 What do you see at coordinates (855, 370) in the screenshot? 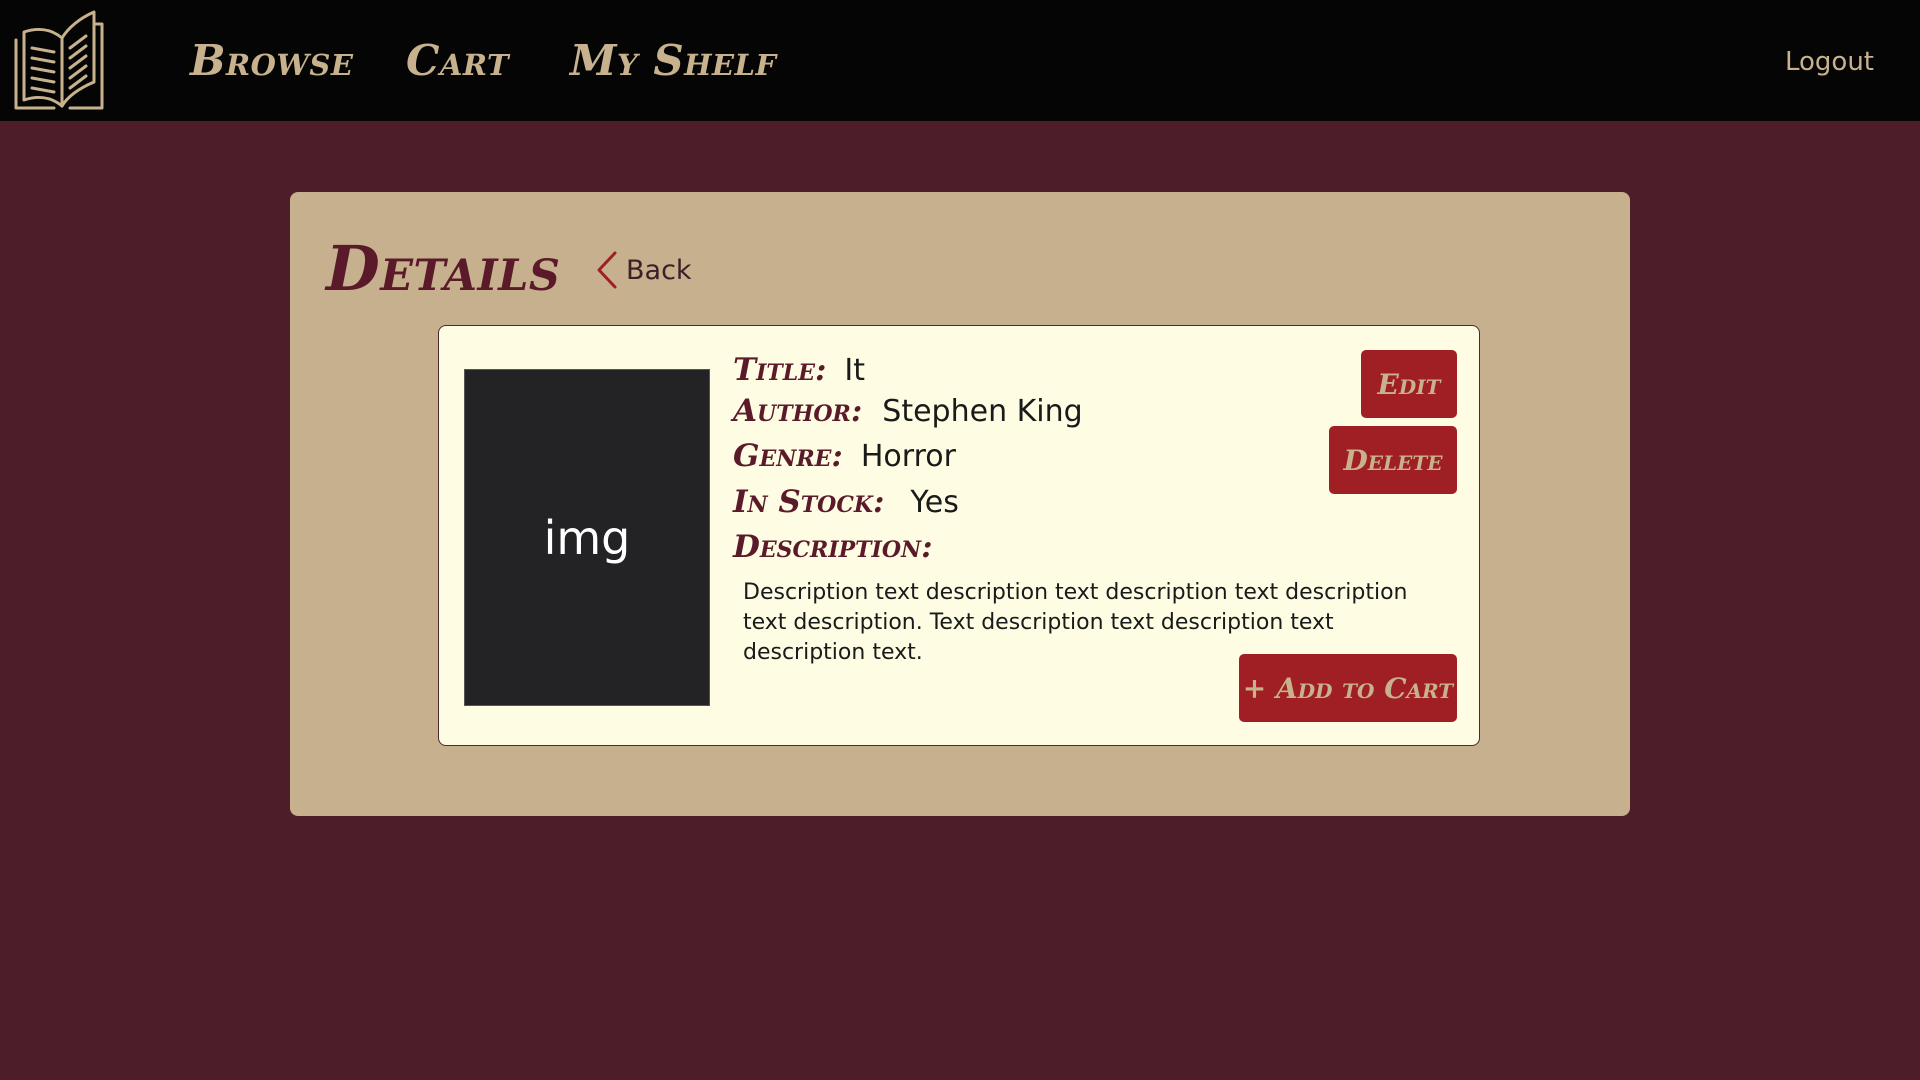
I see `title-value: It` at bounding box center [855, 370].